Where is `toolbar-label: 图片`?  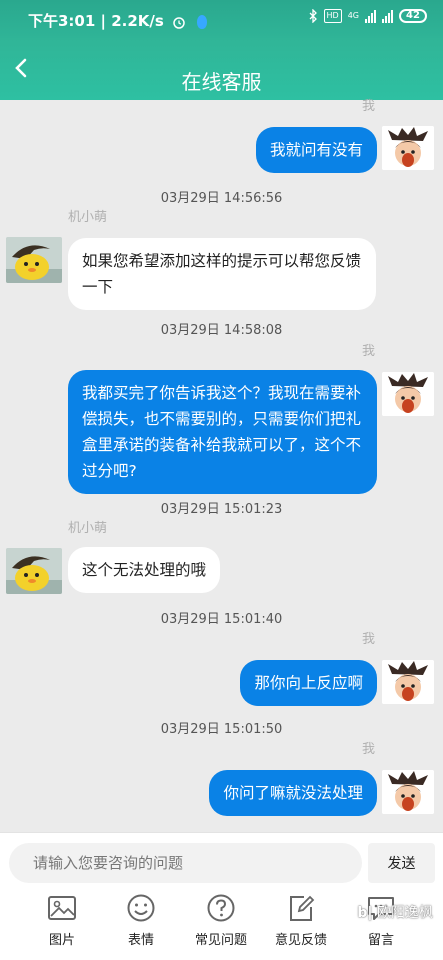 toolbar-label: 图片 is located at coordinates (61, 940).